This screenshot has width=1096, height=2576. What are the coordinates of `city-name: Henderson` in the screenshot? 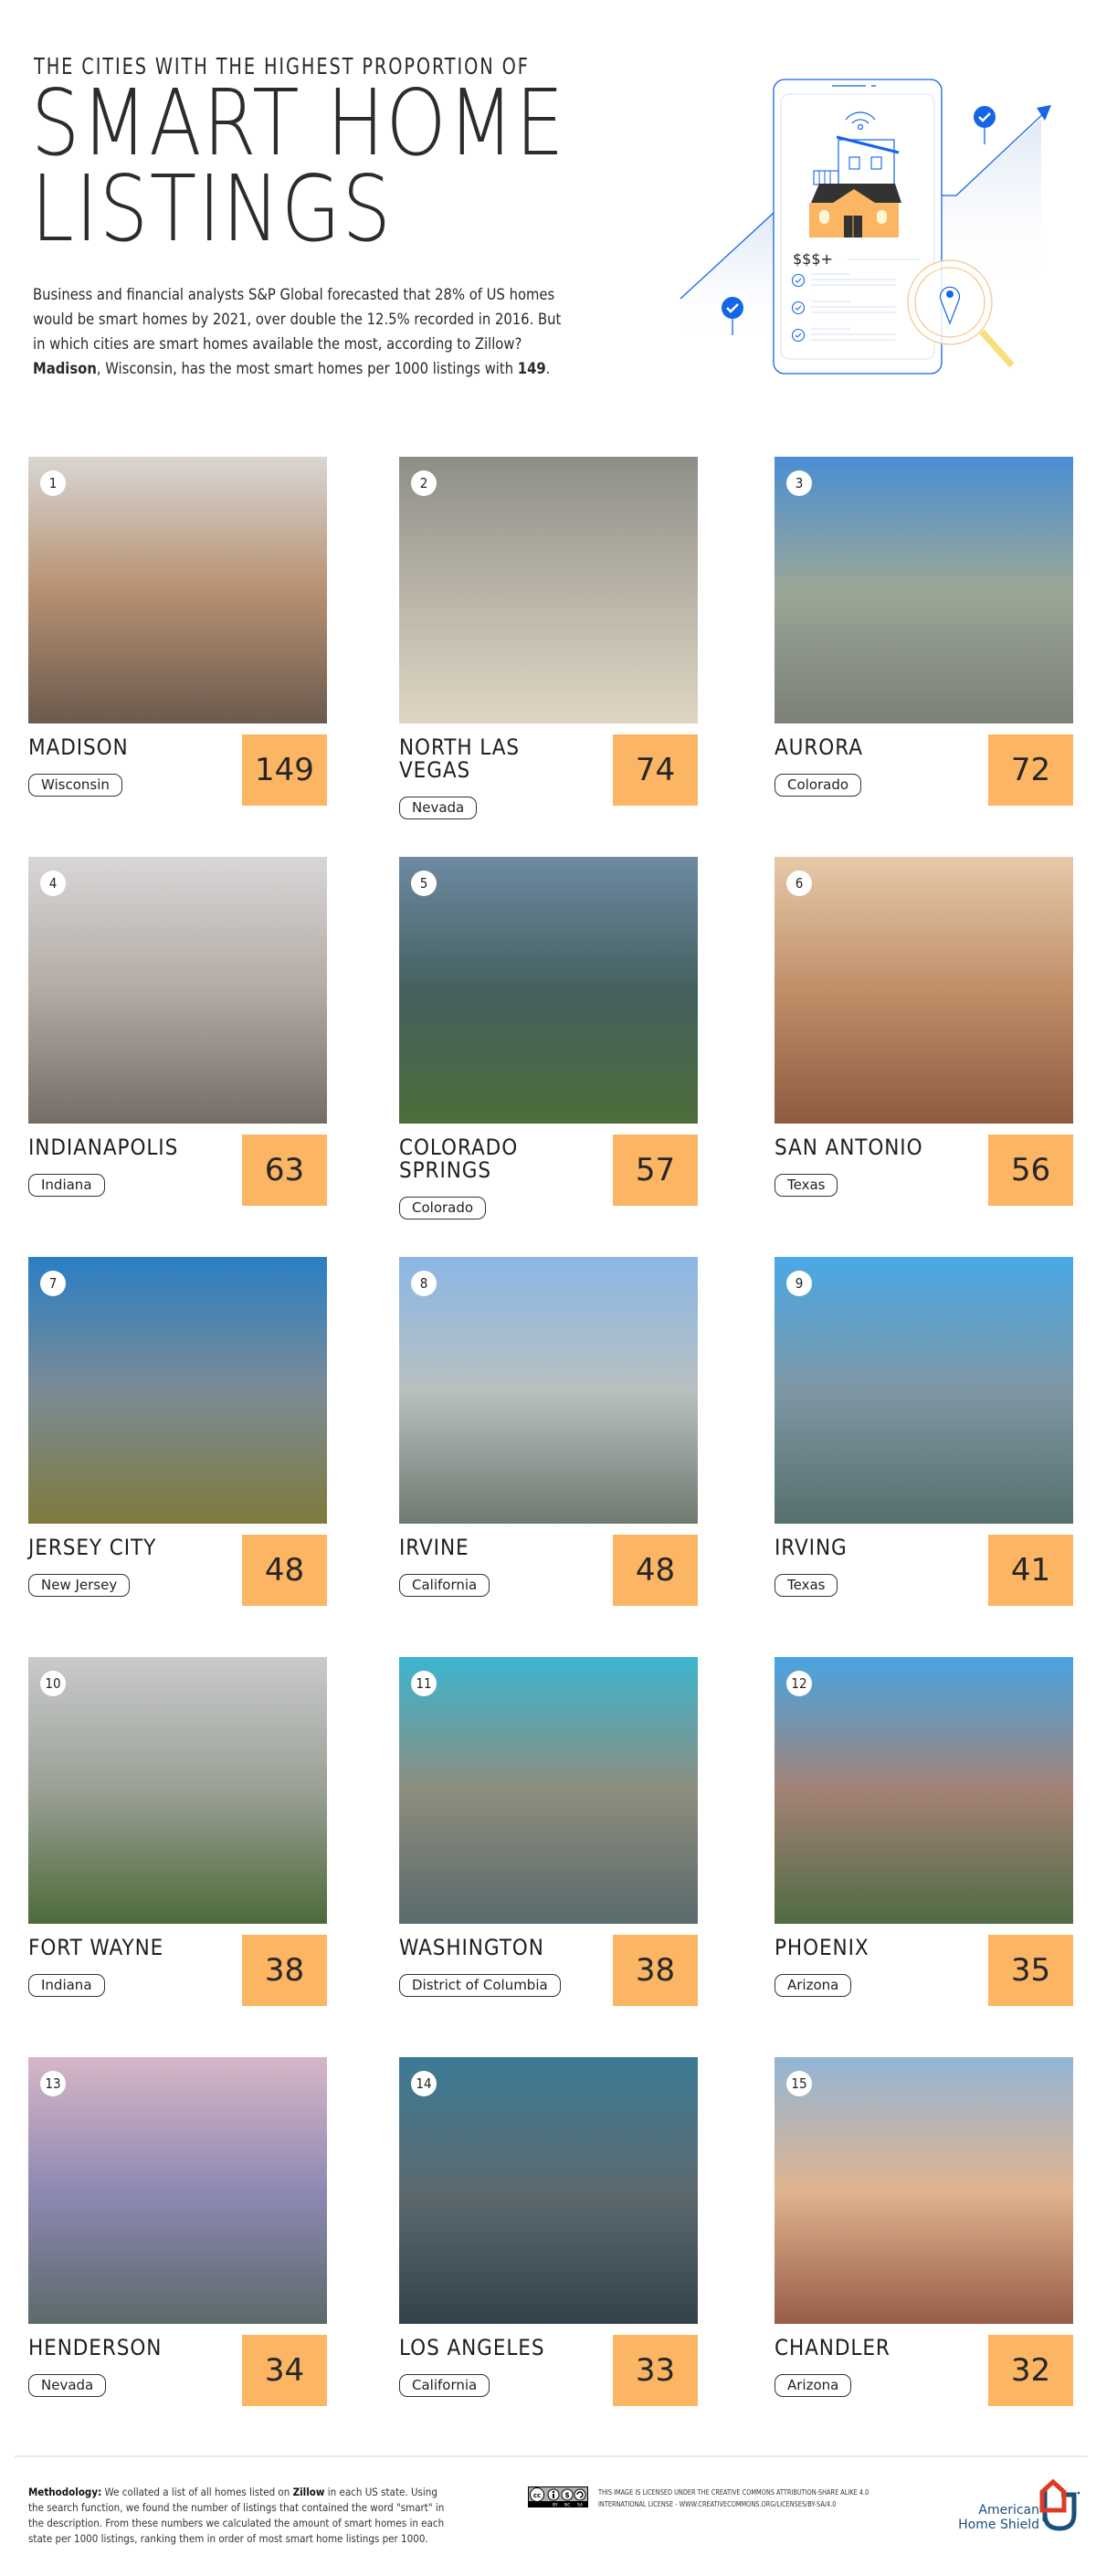 It's located at (95, 2347).